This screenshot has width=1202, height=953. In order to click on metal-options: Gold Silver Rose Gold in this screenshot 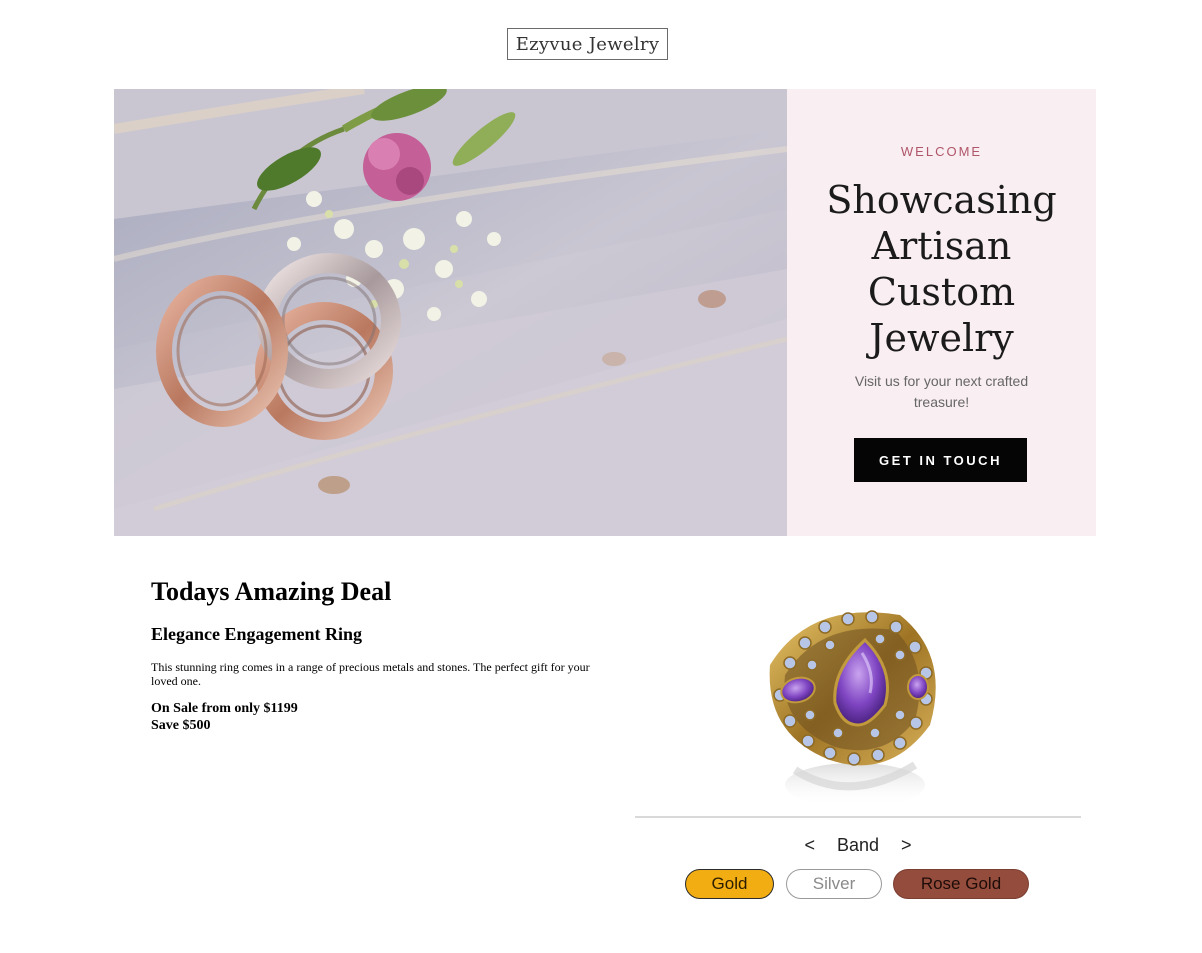, I will do `click(858, 885)`.